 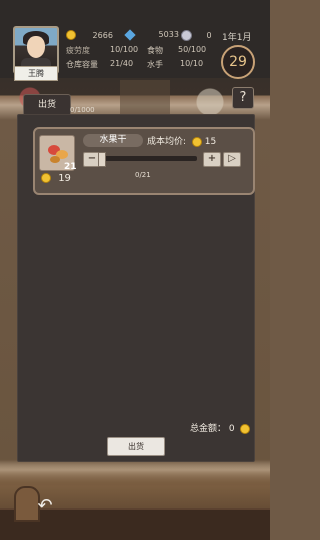 What do you see at coordinates (102, 159) in the screenshot?
I see `slider-handle` at bounding box center [102, 159].